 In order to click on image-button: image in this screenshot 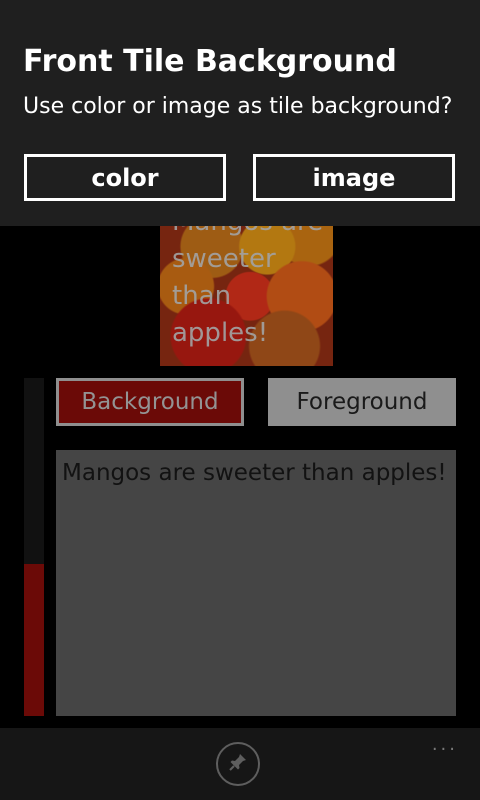, I will do `click(354, 177)`.